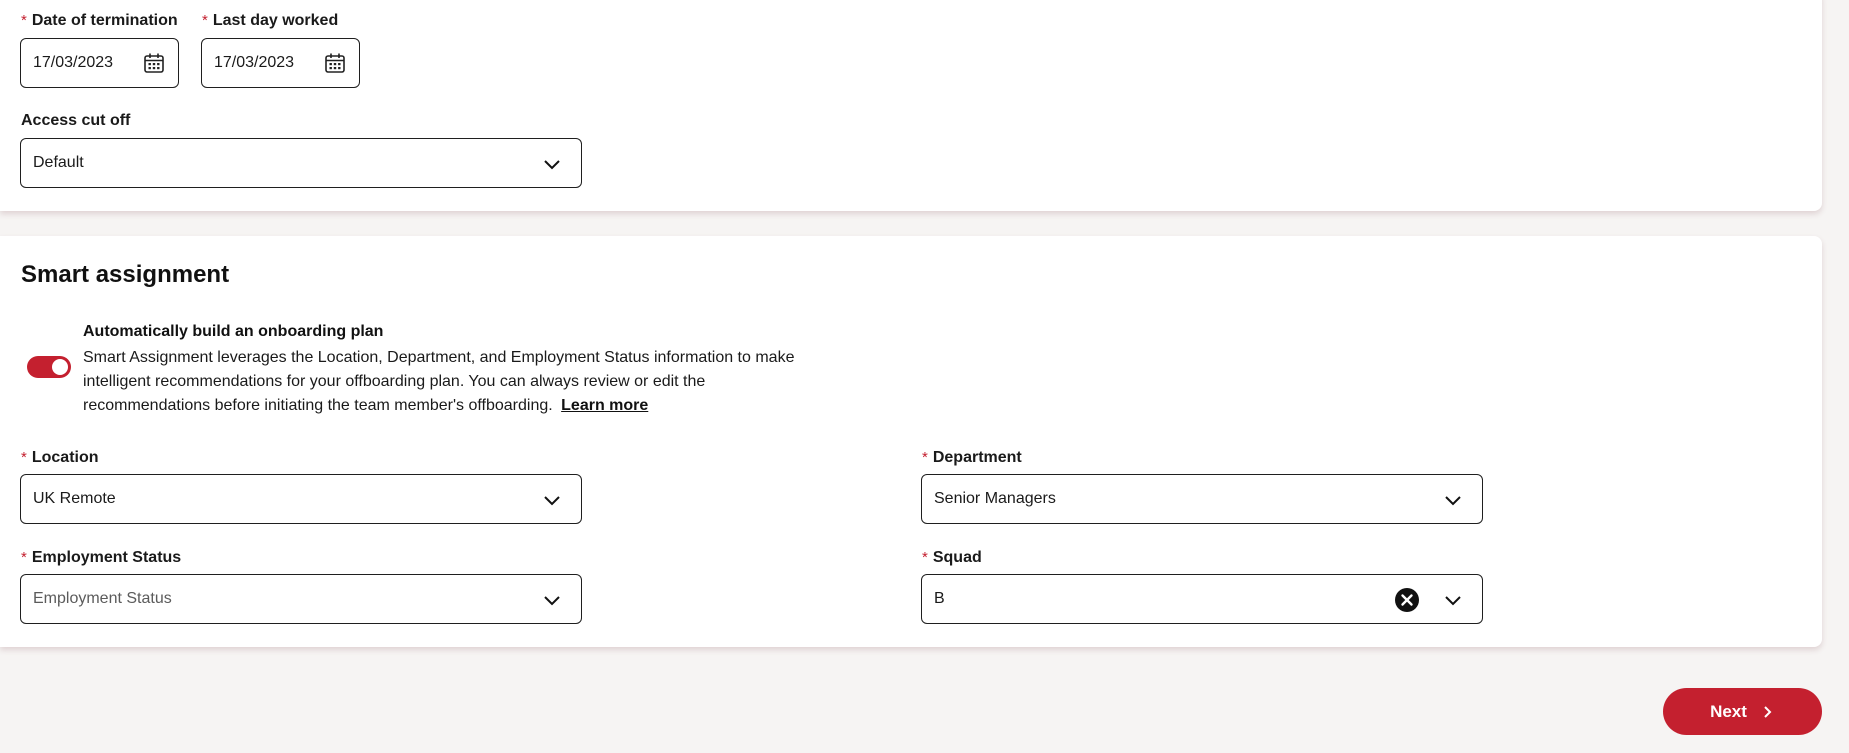 Image resolution: width=1849 pixels, height=753 pixels. I want to click on last-day-worked-label: * Last day worked, so click(270, 20).